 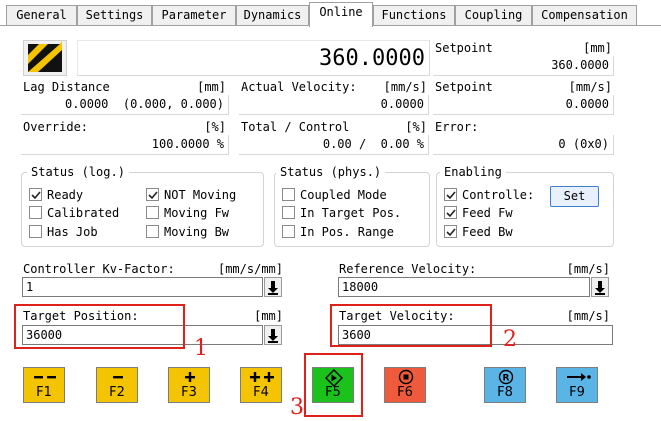 I want to click on not-moving-checkbox, so click(x=152, y=194).